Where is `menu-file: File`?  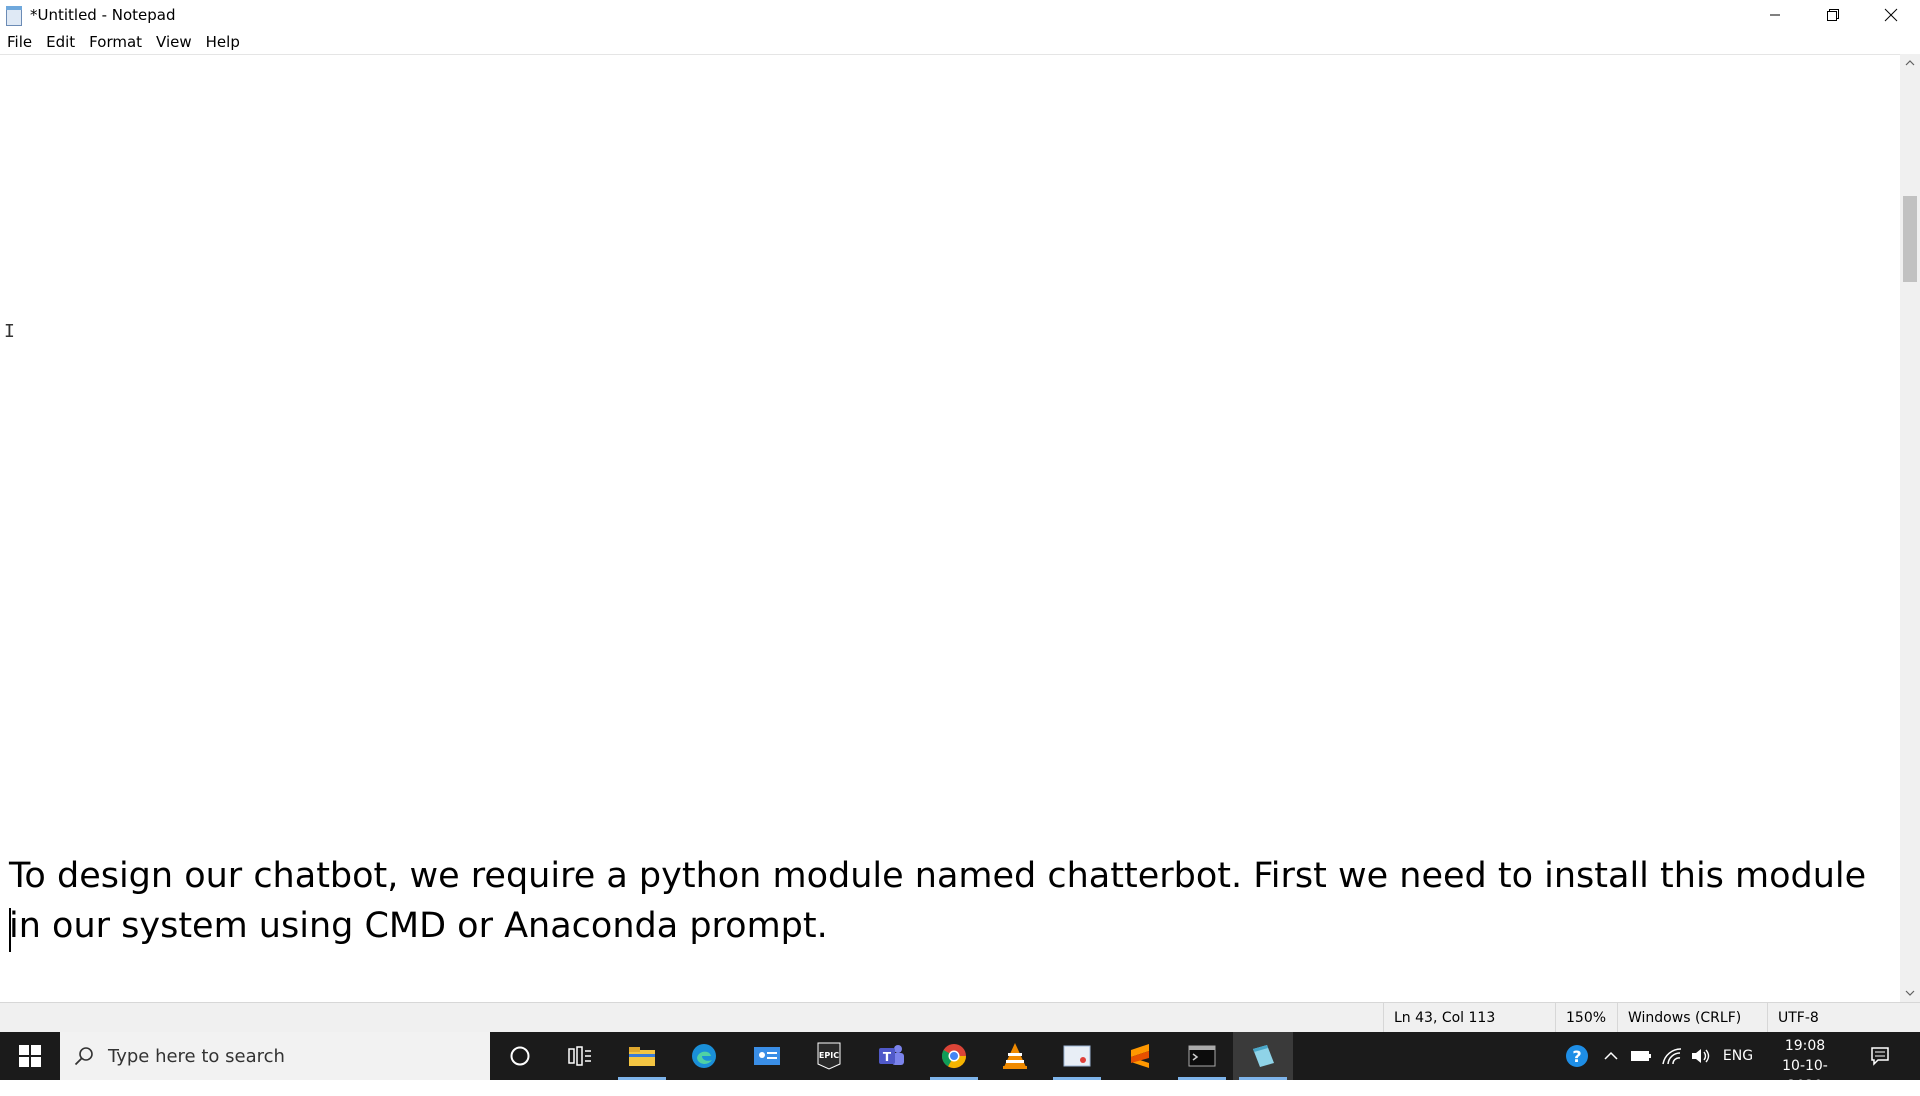
menu-file: File is located at coordinates (19, 42).